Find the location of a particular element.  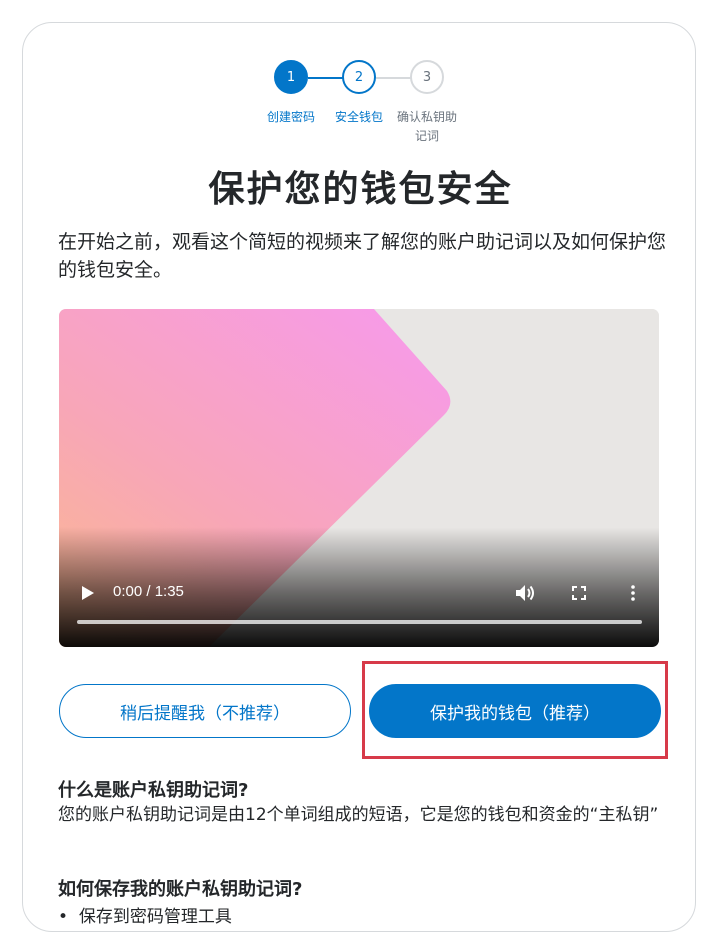

progress-stepper: 1 2 3 创建密码 安全钱包 确认私钥助 记词 is located at coordinates (360, 105).